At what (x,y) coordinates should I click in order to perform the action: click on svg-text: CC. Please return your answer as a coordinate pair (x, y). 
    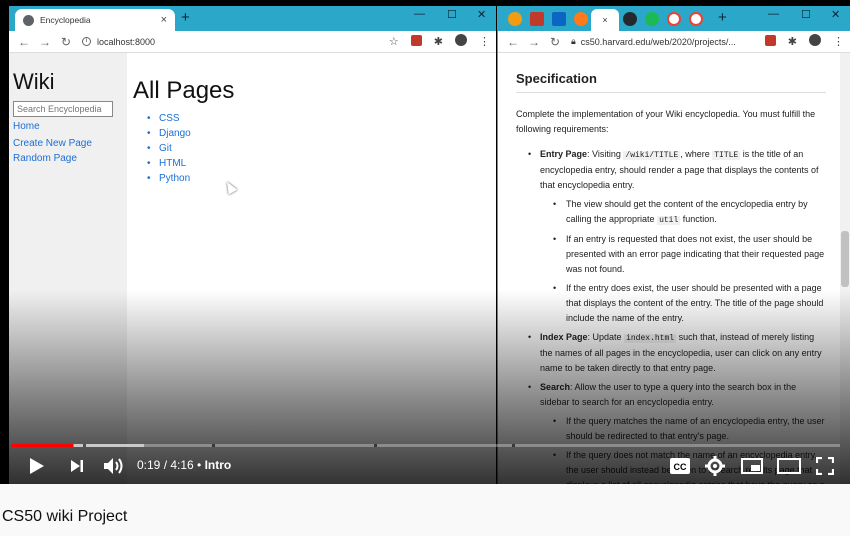
    Looking at the image, I should click on (680, 467).